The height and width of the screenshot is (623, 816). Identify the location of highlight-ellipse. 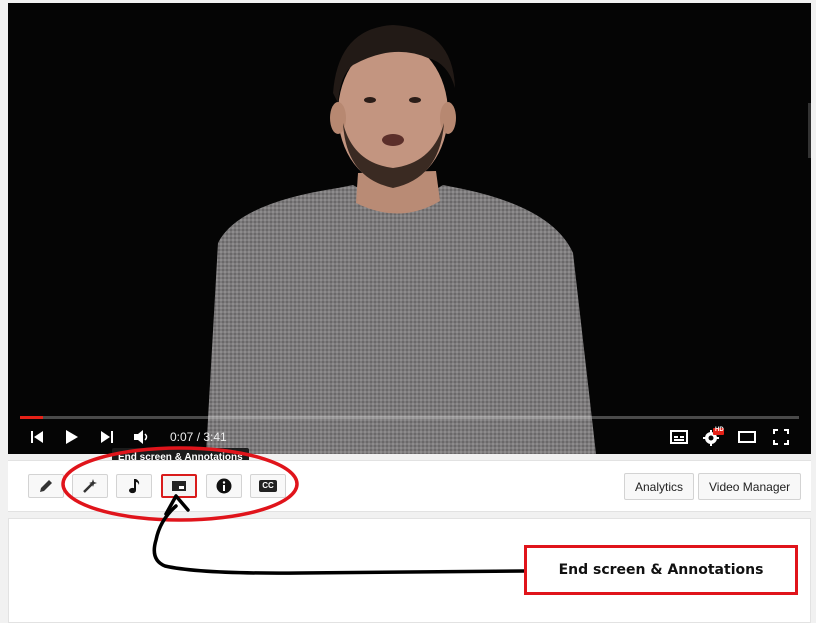
(180, 484).